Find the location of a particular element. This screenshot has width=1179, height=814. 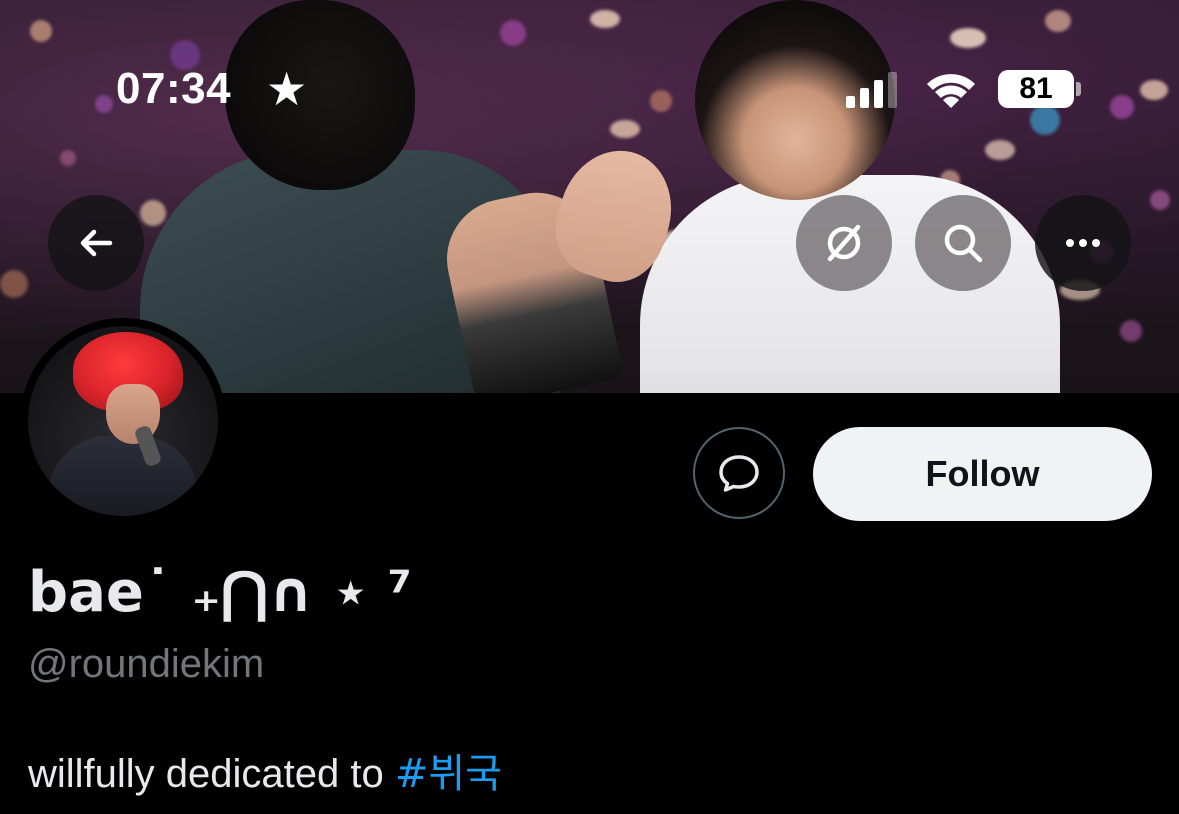

search-button is located at coordinates (963, 243).